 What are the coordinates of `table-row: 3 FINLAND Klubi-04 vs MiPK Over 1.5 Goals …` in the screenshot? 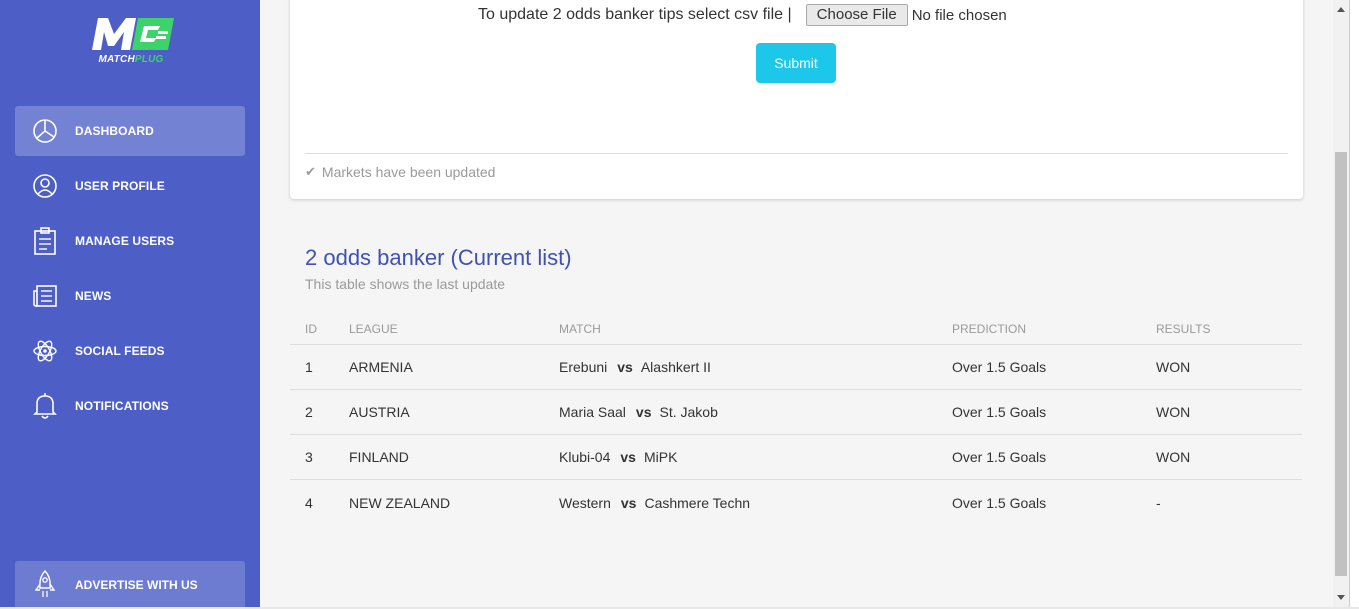 It's located at (796, 457).